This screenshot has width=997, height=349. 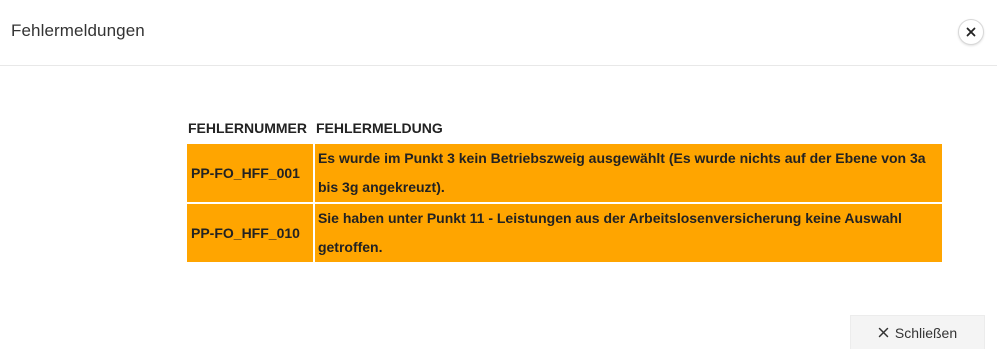 What do you see at coordinates (926, 332) in the screenshot?
I see `close-button-label: Schließen` at bounding box center [926, 332].